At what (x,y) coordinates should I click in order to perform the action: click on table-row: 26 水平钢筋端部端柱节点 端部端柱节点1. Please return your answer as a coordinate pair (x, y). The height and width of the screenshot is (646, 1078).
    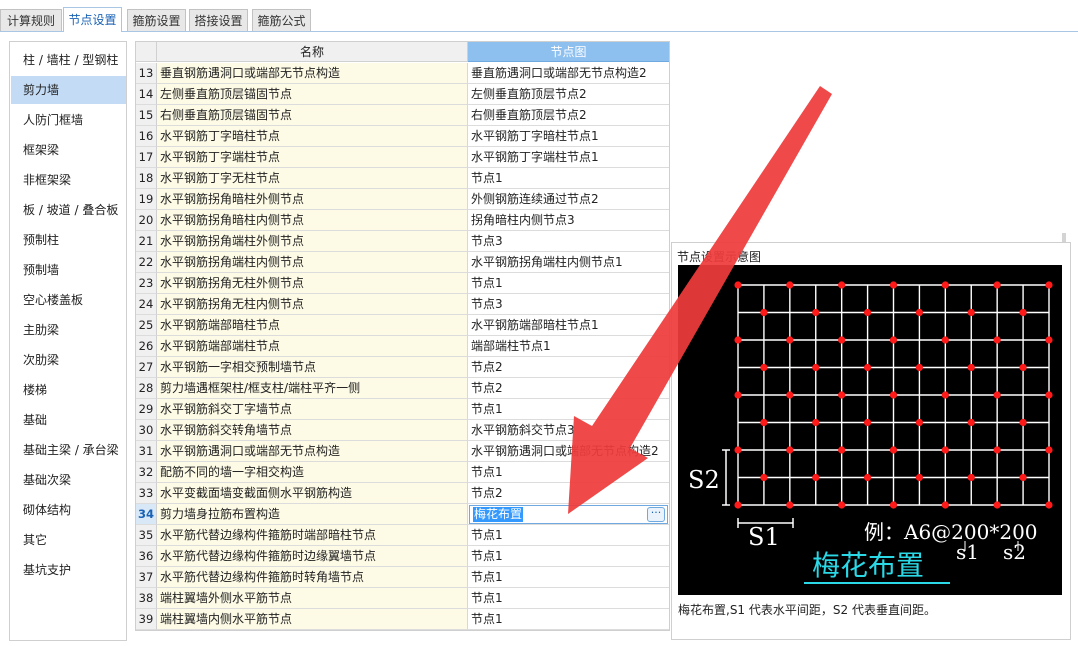
    Looking at the image, I should click on (402, 346).